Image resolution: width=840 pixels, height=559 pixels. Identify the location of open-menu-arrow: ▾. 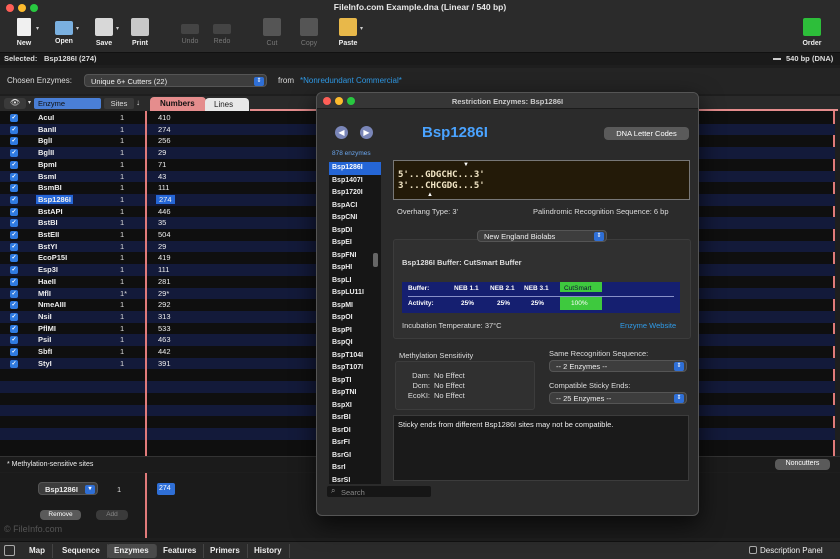
(77, 28).